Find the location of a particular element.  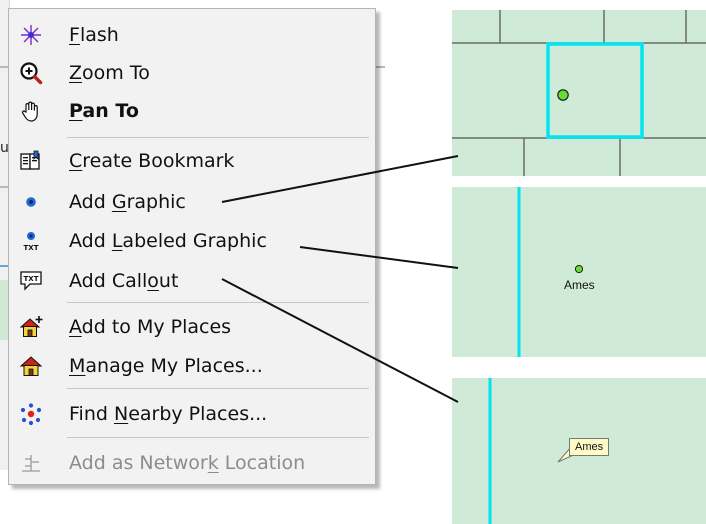

add-labeled-graphic-label-accel: L is located at coordinates (117, 241).